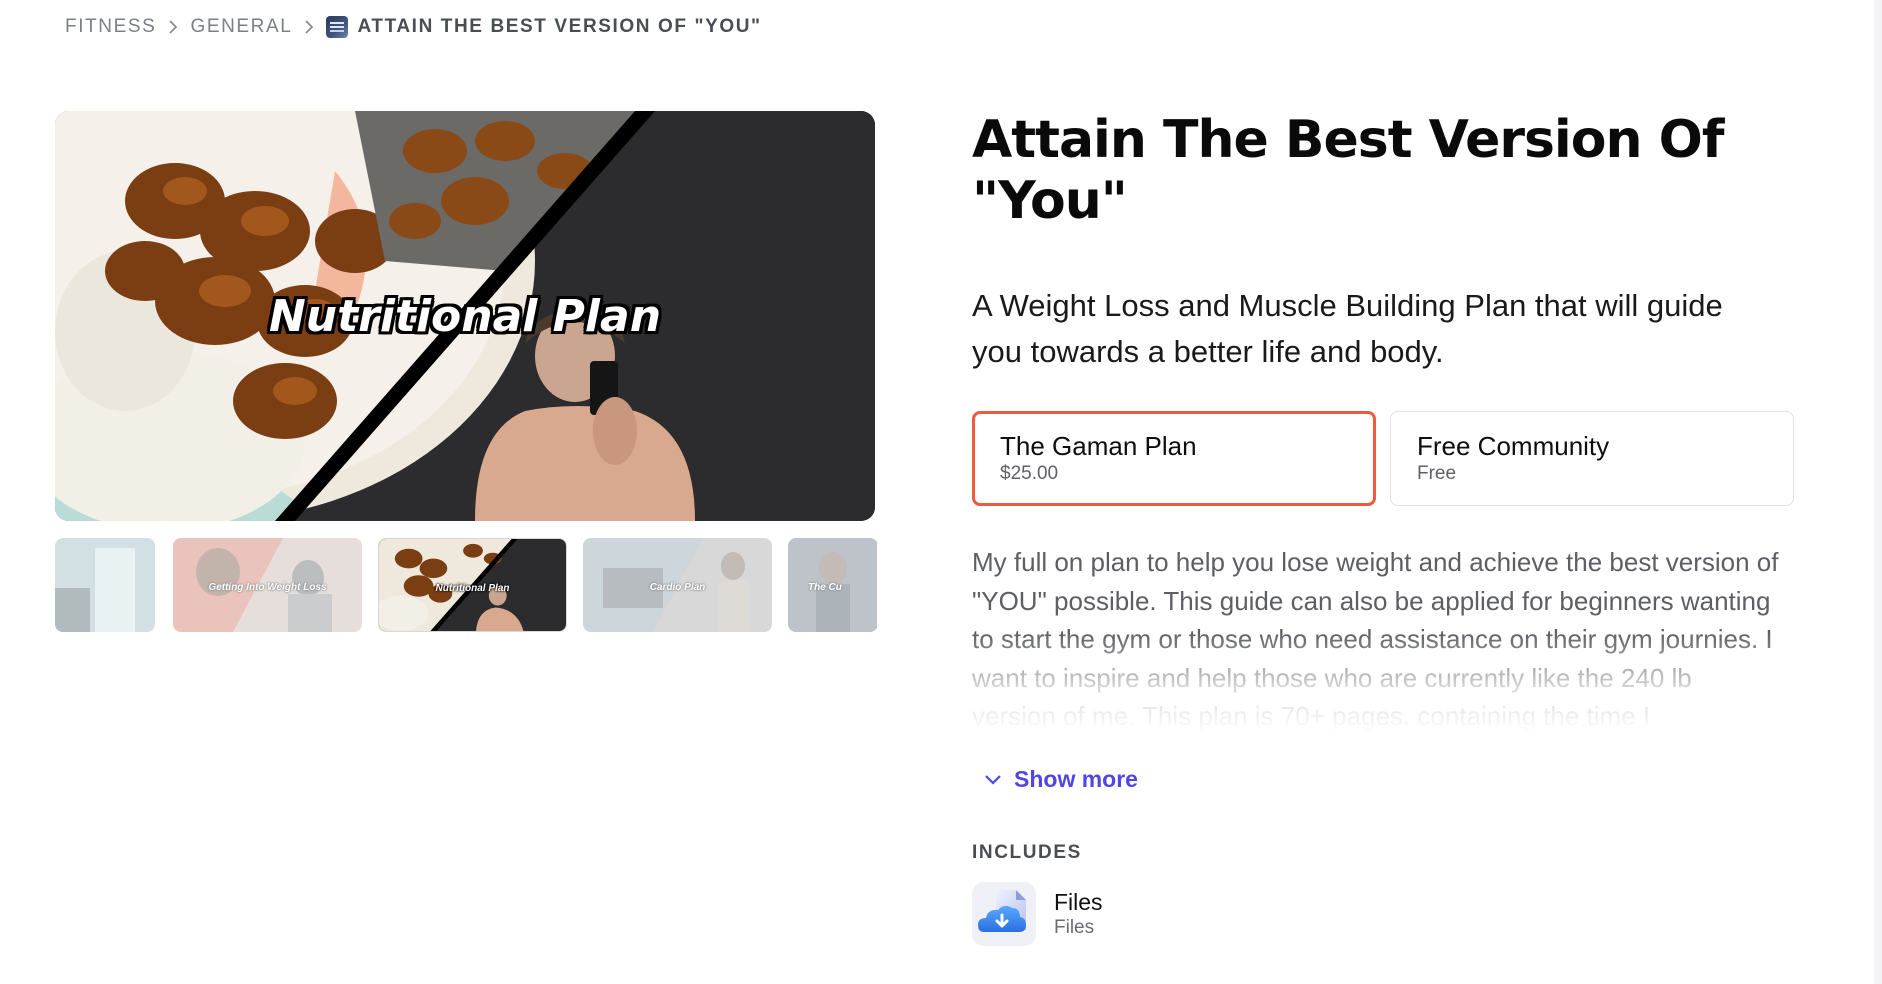 Image resolution: width=1882 pixels, height=984 pixels. I want to click on plan-price: Free, so click(1437, 473).